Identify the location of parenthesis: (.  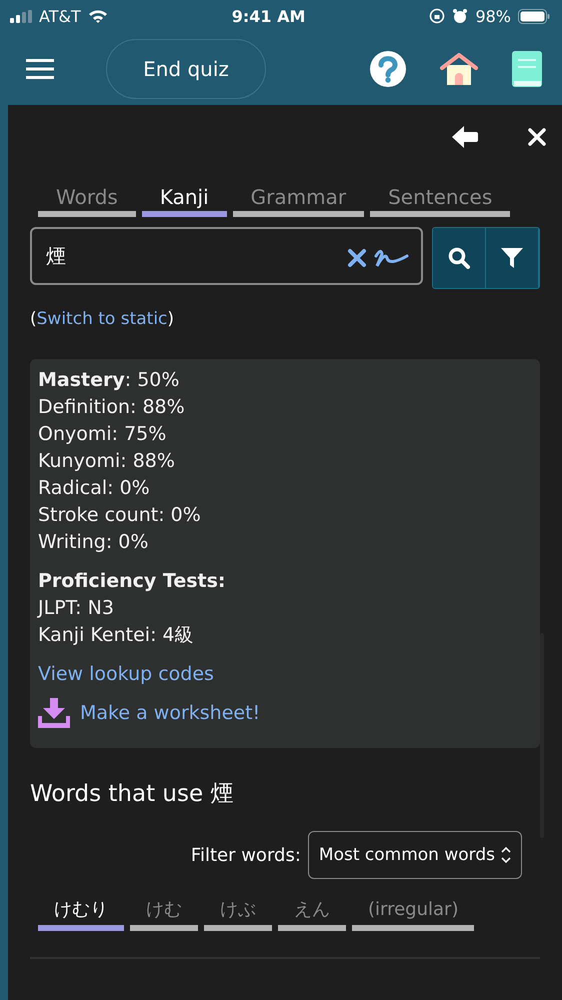
(33, 319).